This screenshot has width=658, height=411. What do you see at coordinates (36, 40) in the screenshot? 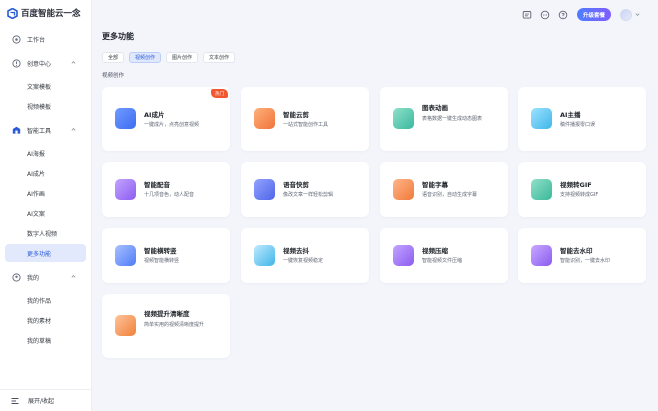
I see `sidebar-item-label: 工作台` at bounding box center [36, 40].